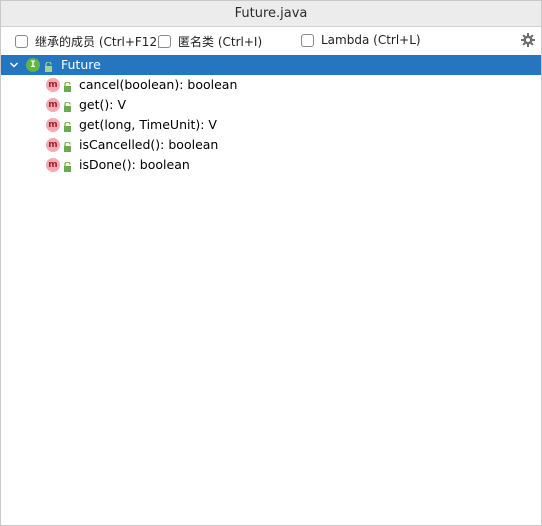  I want to click on tree-node-future: I Future, so click(271, 65).